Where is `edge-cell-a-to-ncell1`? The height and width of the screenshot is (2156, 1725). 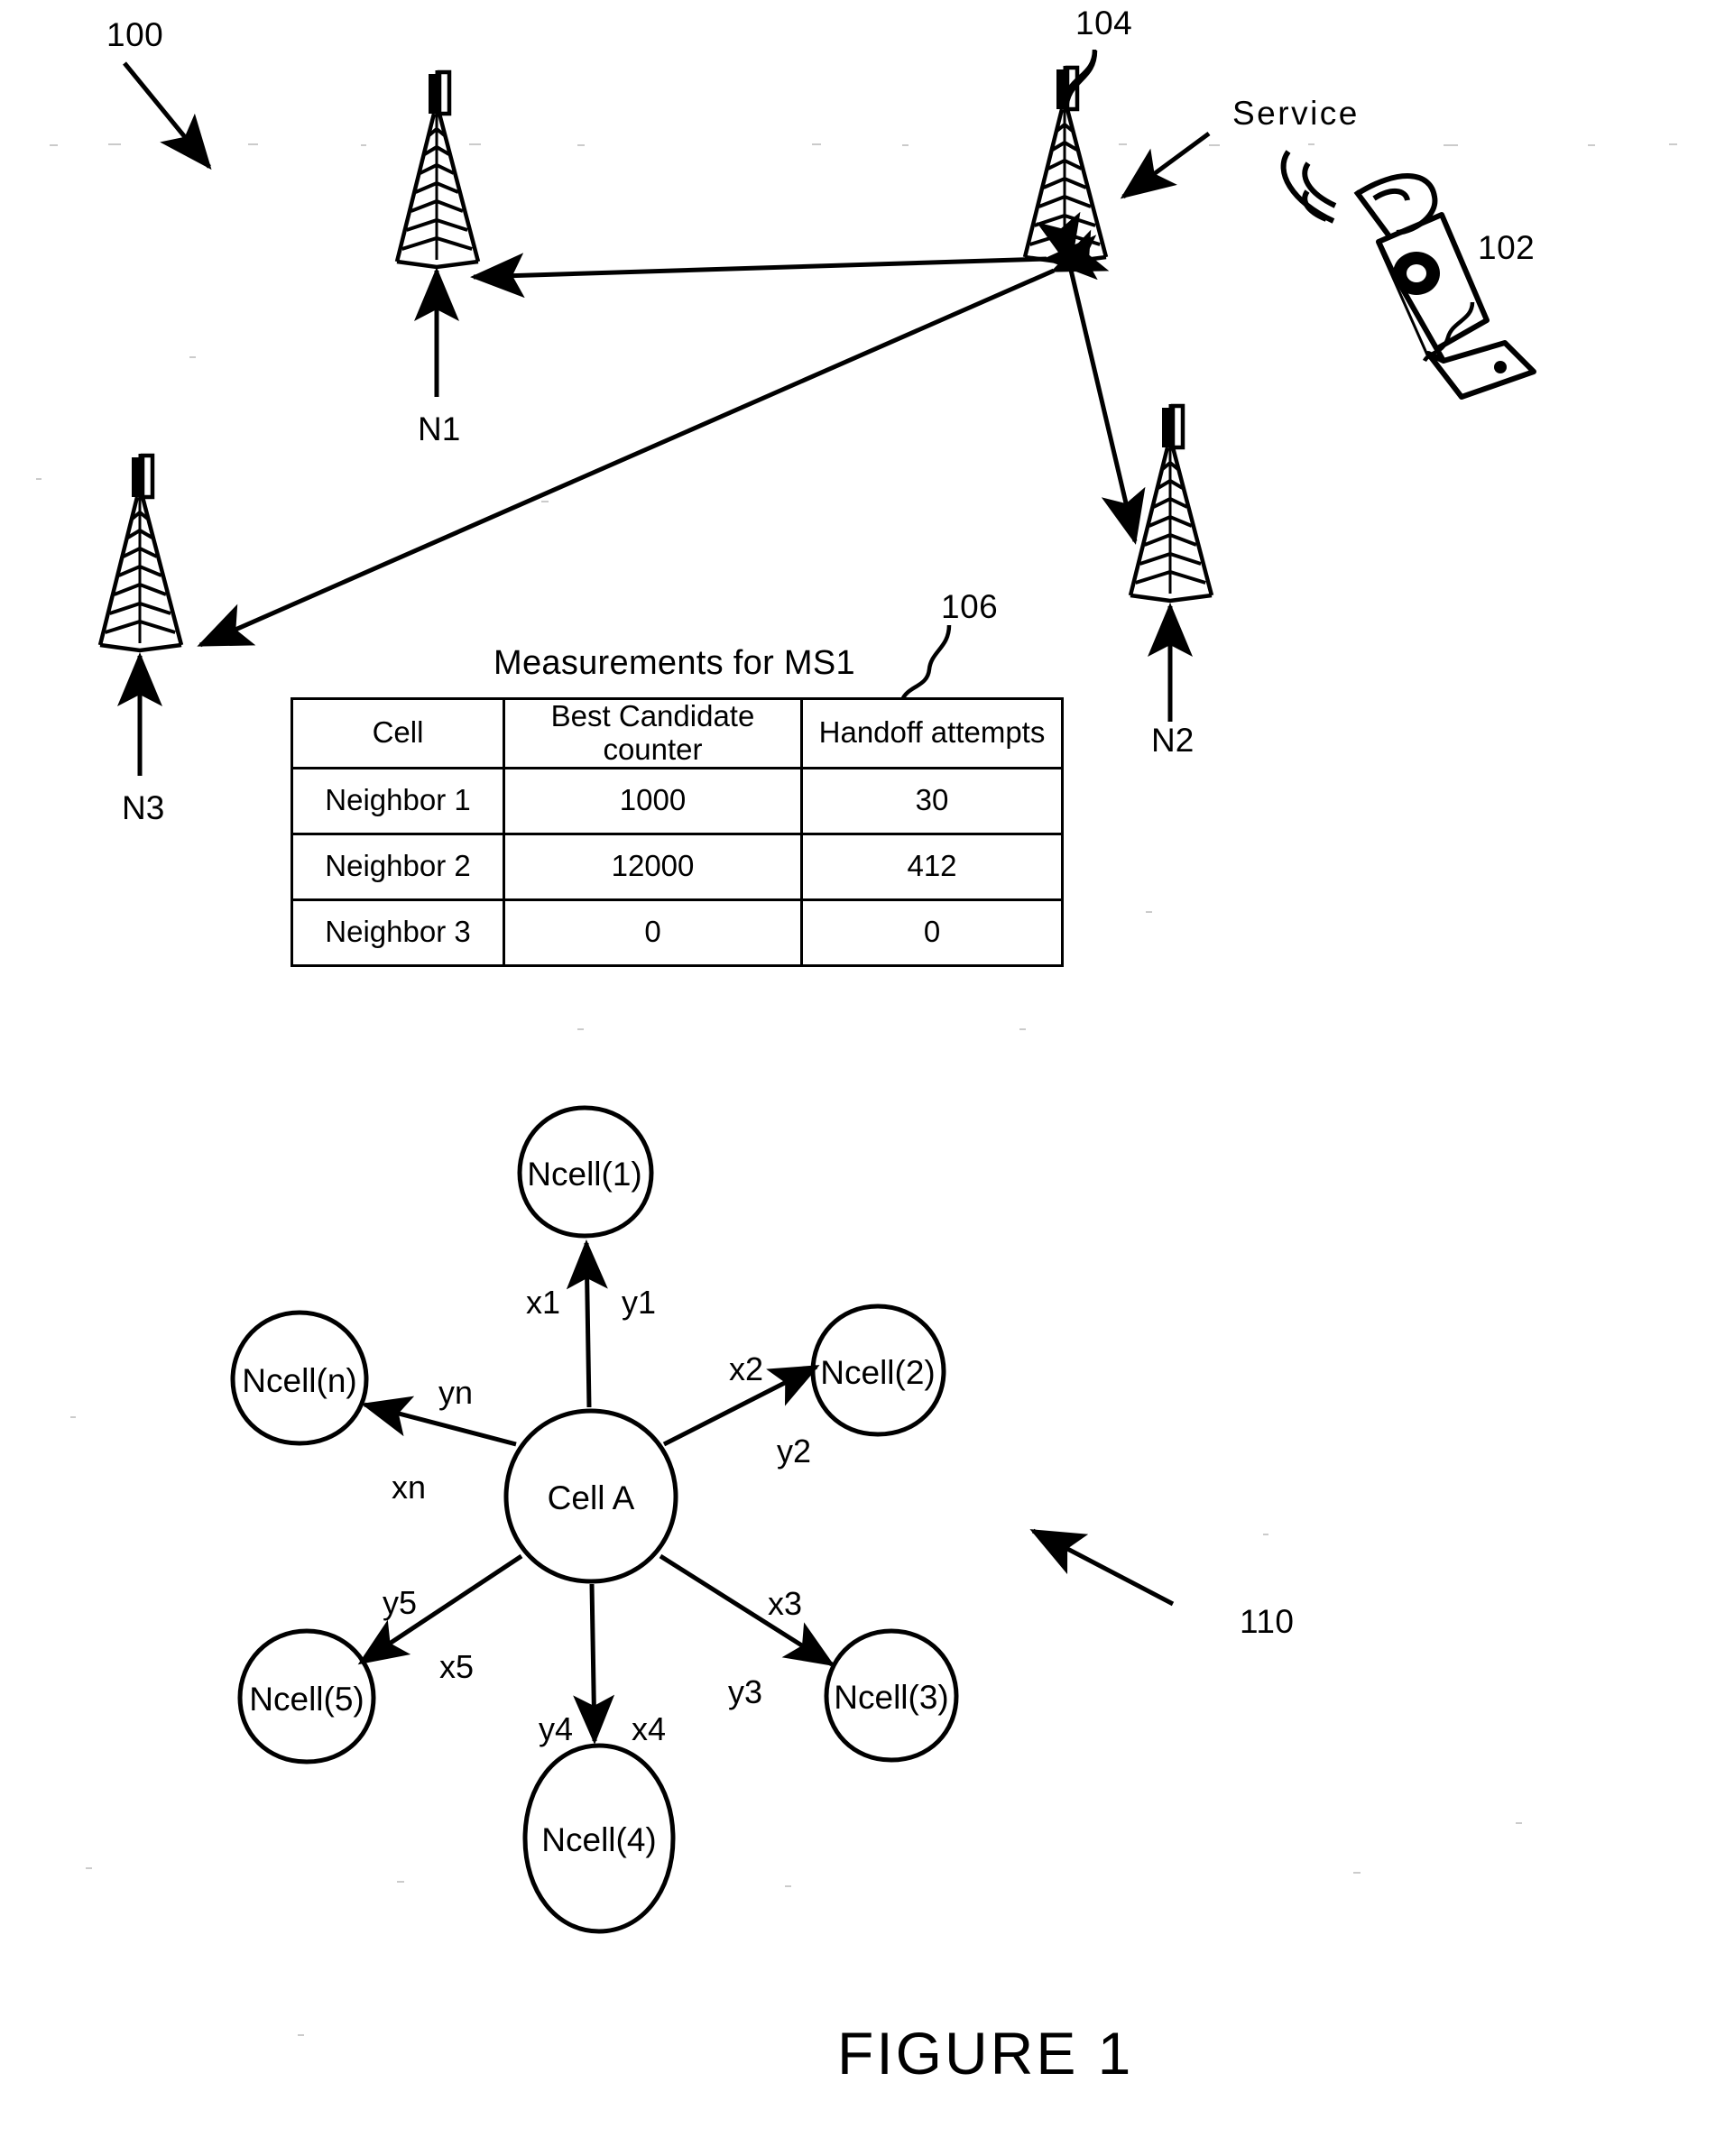
edge-cell-a-to-ncell1 is located at coordinates (587, 1323).